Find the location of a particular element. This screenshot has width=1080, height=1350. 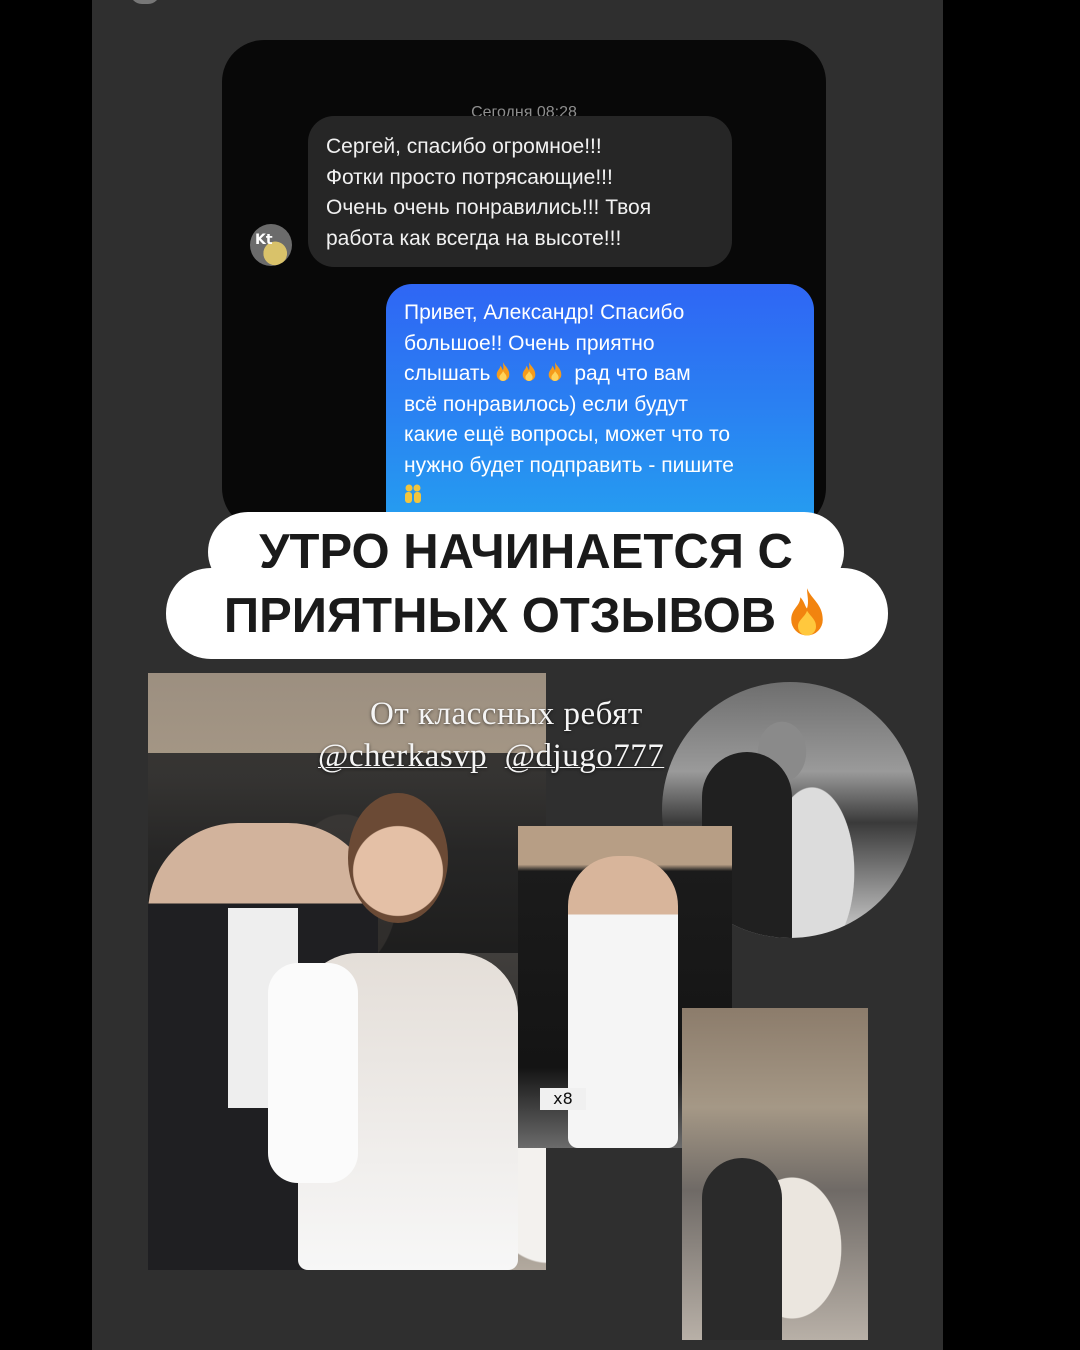

outgoing-line-3-start: слышать is located at coordinates (447, 373).